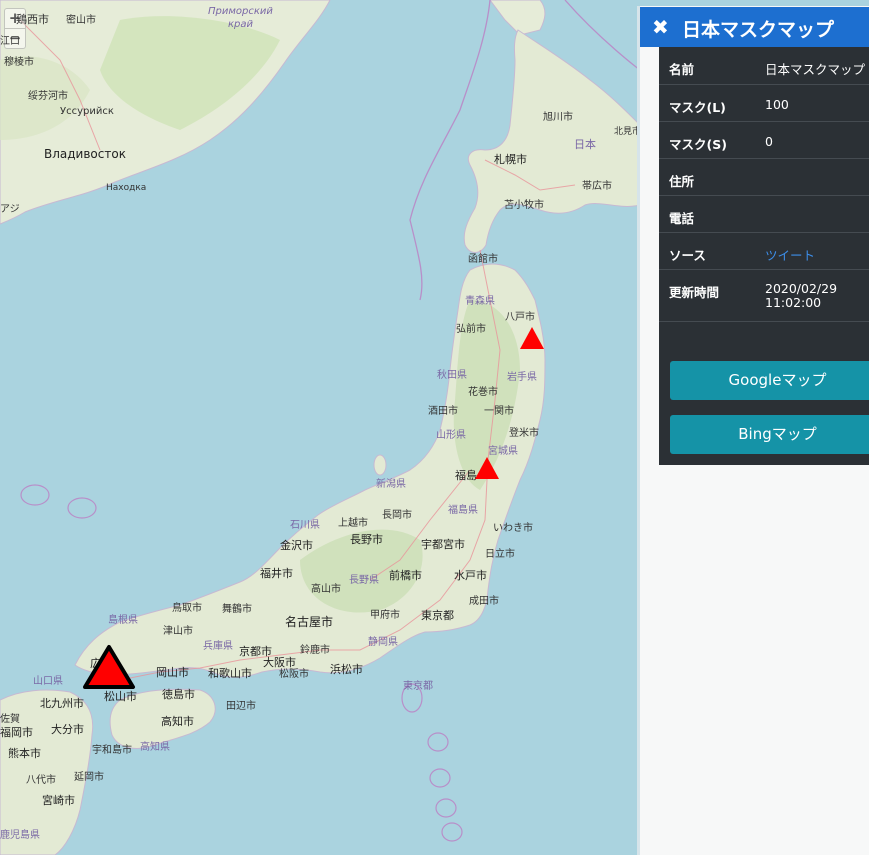  I want to click on place-label: 舞鶴市, so click(237, 609).